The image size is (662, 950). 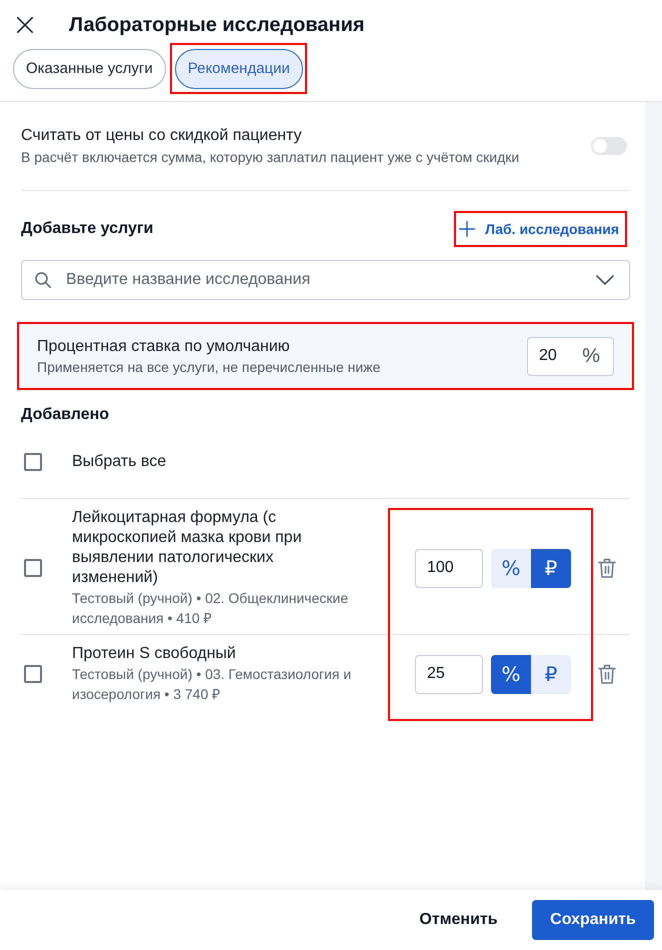 I want to click on service-details: Тестовый (ручной) • 02. Общеклинические исследования • 410 ₽, so click(x=211, y=608).